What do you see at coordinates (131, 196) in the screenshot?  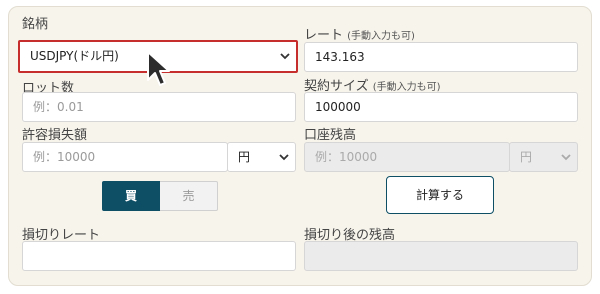 I see `buy-button: 買` at bounding box center [131, 196].